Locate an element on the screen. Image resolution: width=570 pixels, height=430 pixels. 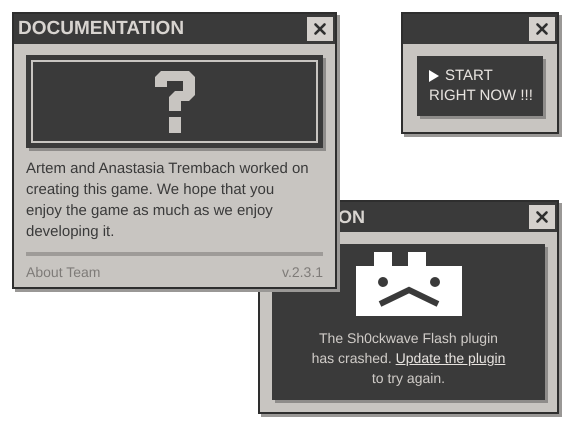
window-title: ON is located at coordinates (351, 217).